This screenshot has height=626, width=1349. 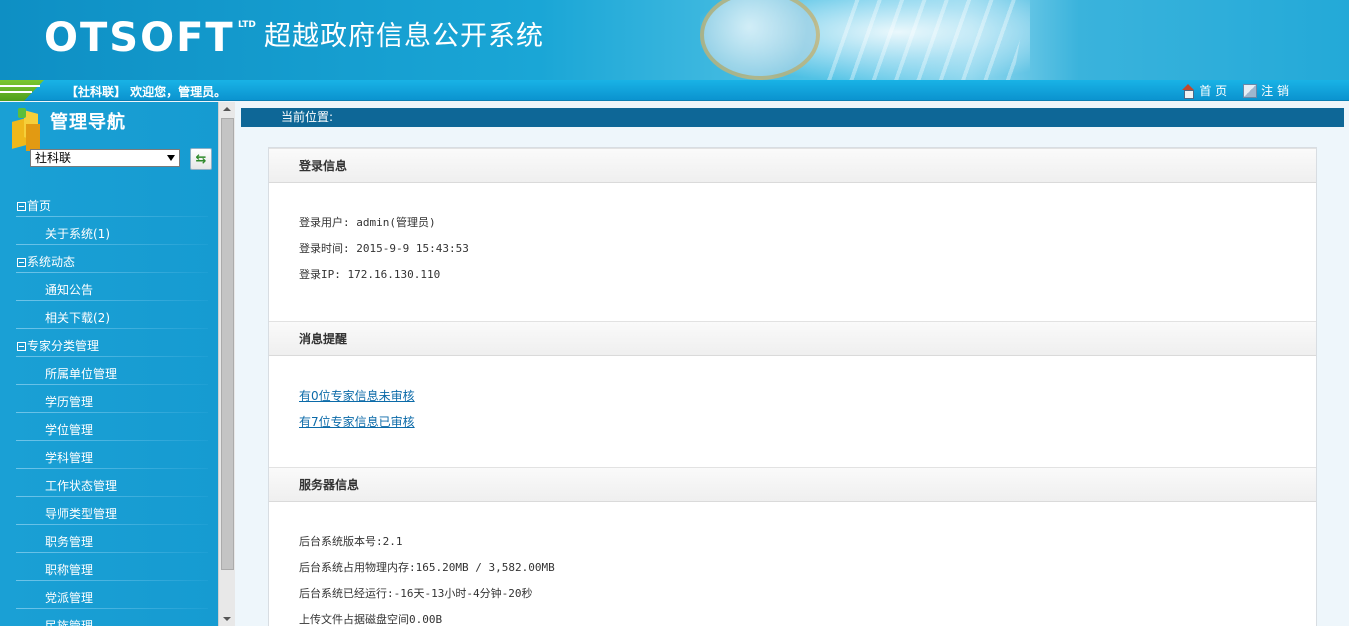 I want to click on nav-label: 学位管理, so click(x=69, y=430).